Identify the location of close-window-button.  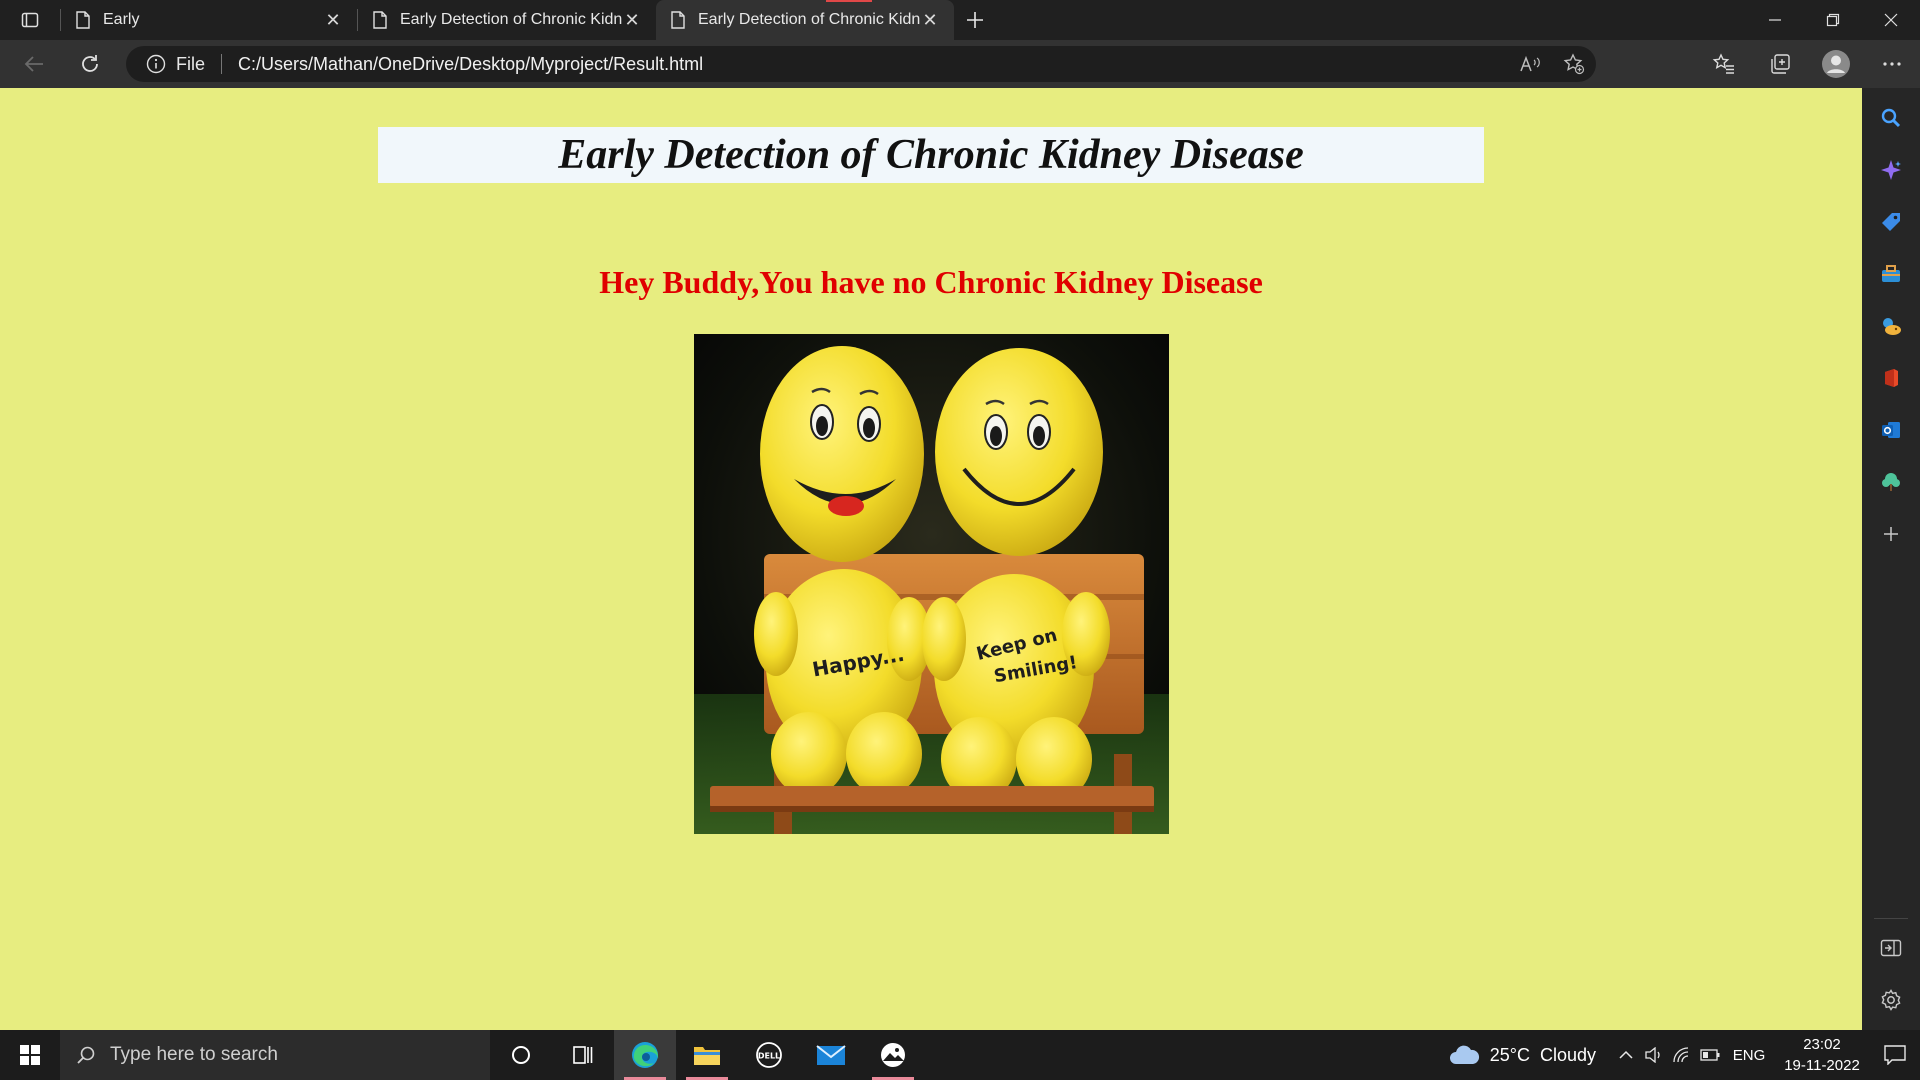
(1891, 20).